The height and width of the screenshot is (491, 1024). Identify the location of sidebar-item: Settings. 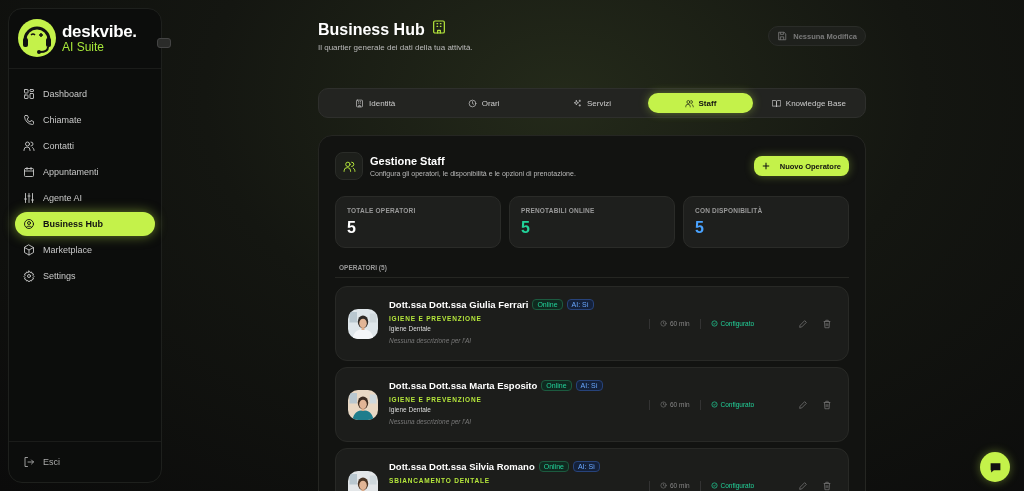
(85, 276).